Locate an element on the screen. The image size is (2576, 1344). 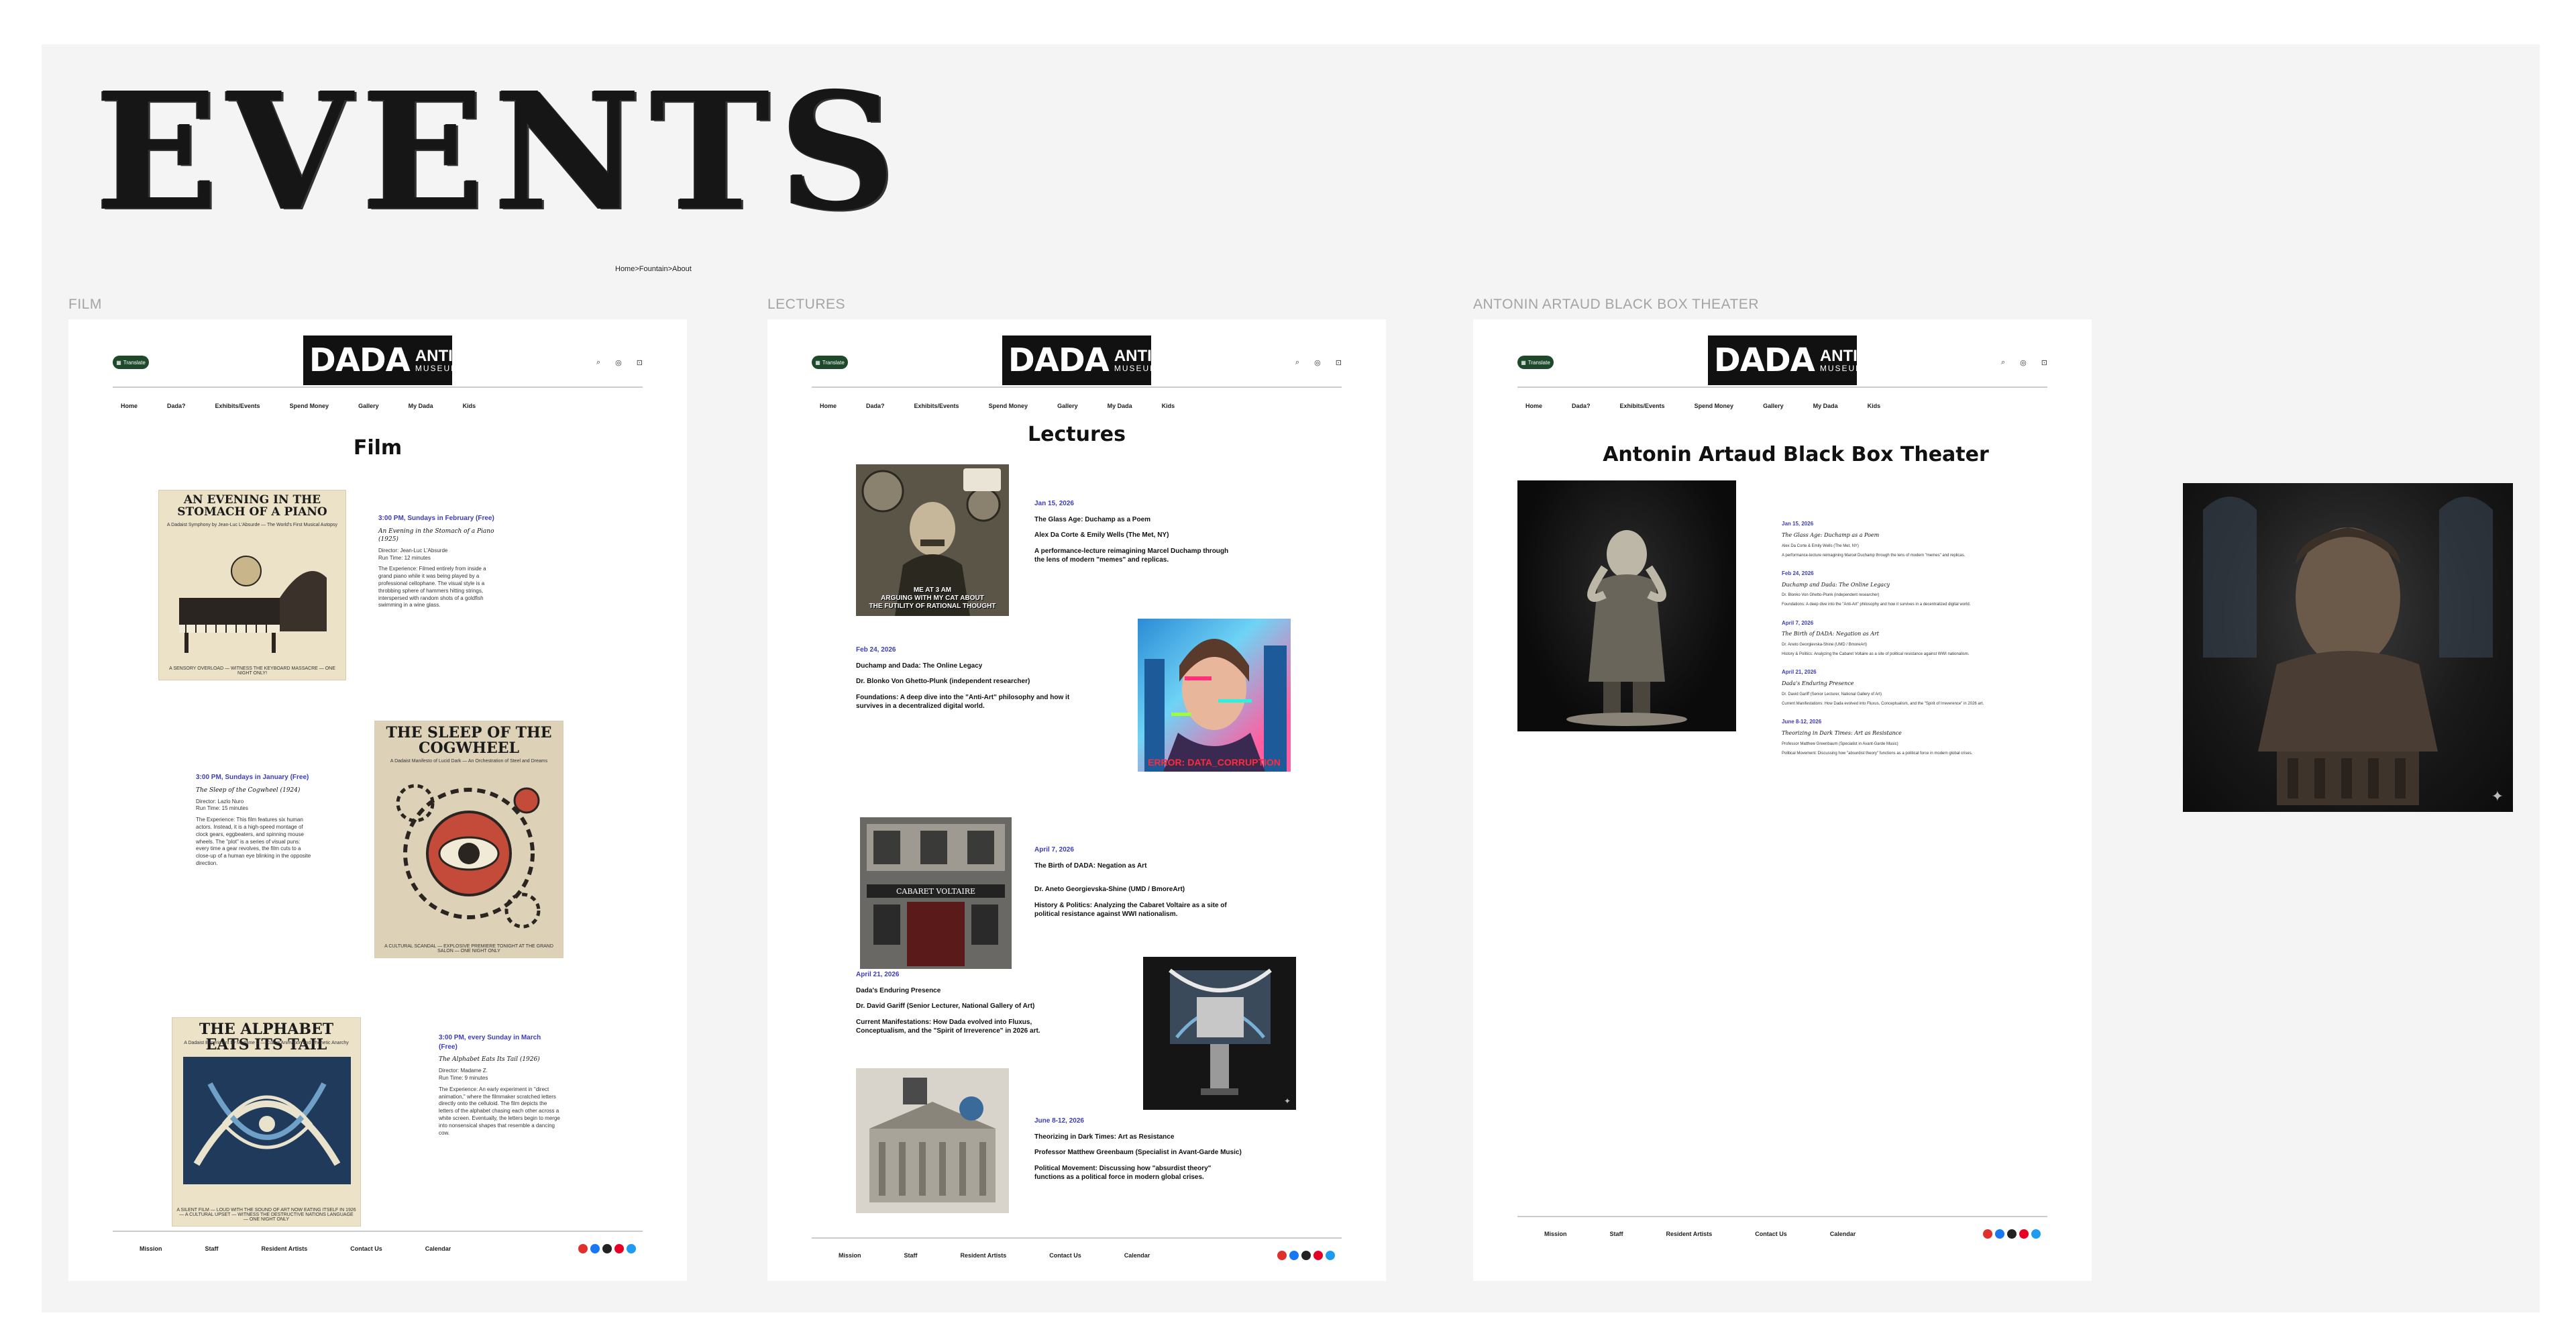
bust-image: ✦ is located at coordinates (2348, 647).